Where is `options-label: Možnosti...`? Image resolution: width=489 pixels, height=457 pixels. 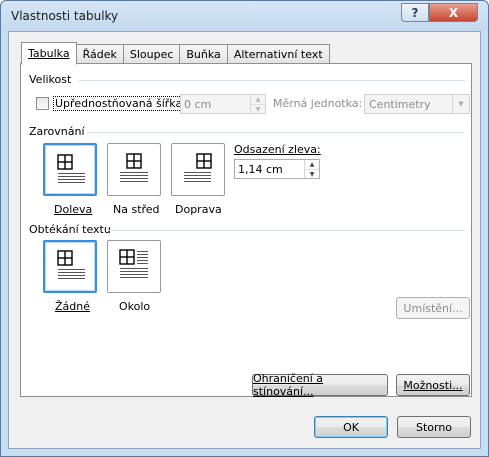 options-label: Možnosti... is located at coordinates (433, 385).